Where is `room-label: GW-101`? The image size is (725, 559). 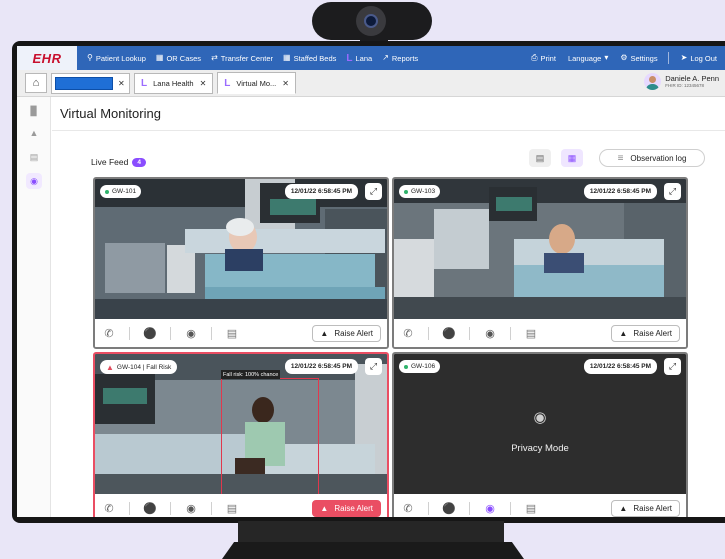
room-label: GW-101 is located at coordinates (124, 191).